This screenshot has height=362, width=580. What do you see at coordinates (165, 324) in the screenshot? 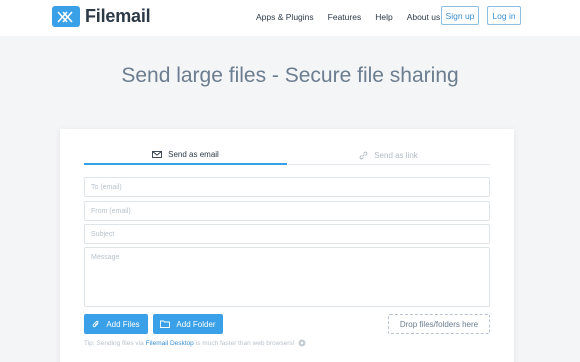
I see `folder-icon` at bounding box center [165, 324].